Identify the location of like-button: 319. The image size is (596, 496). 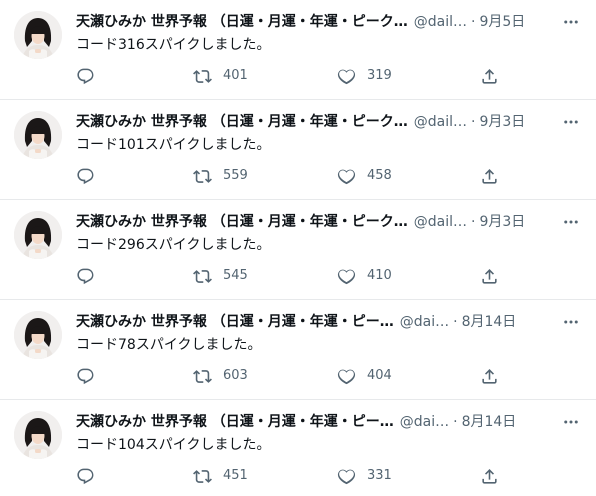
(364, 76).